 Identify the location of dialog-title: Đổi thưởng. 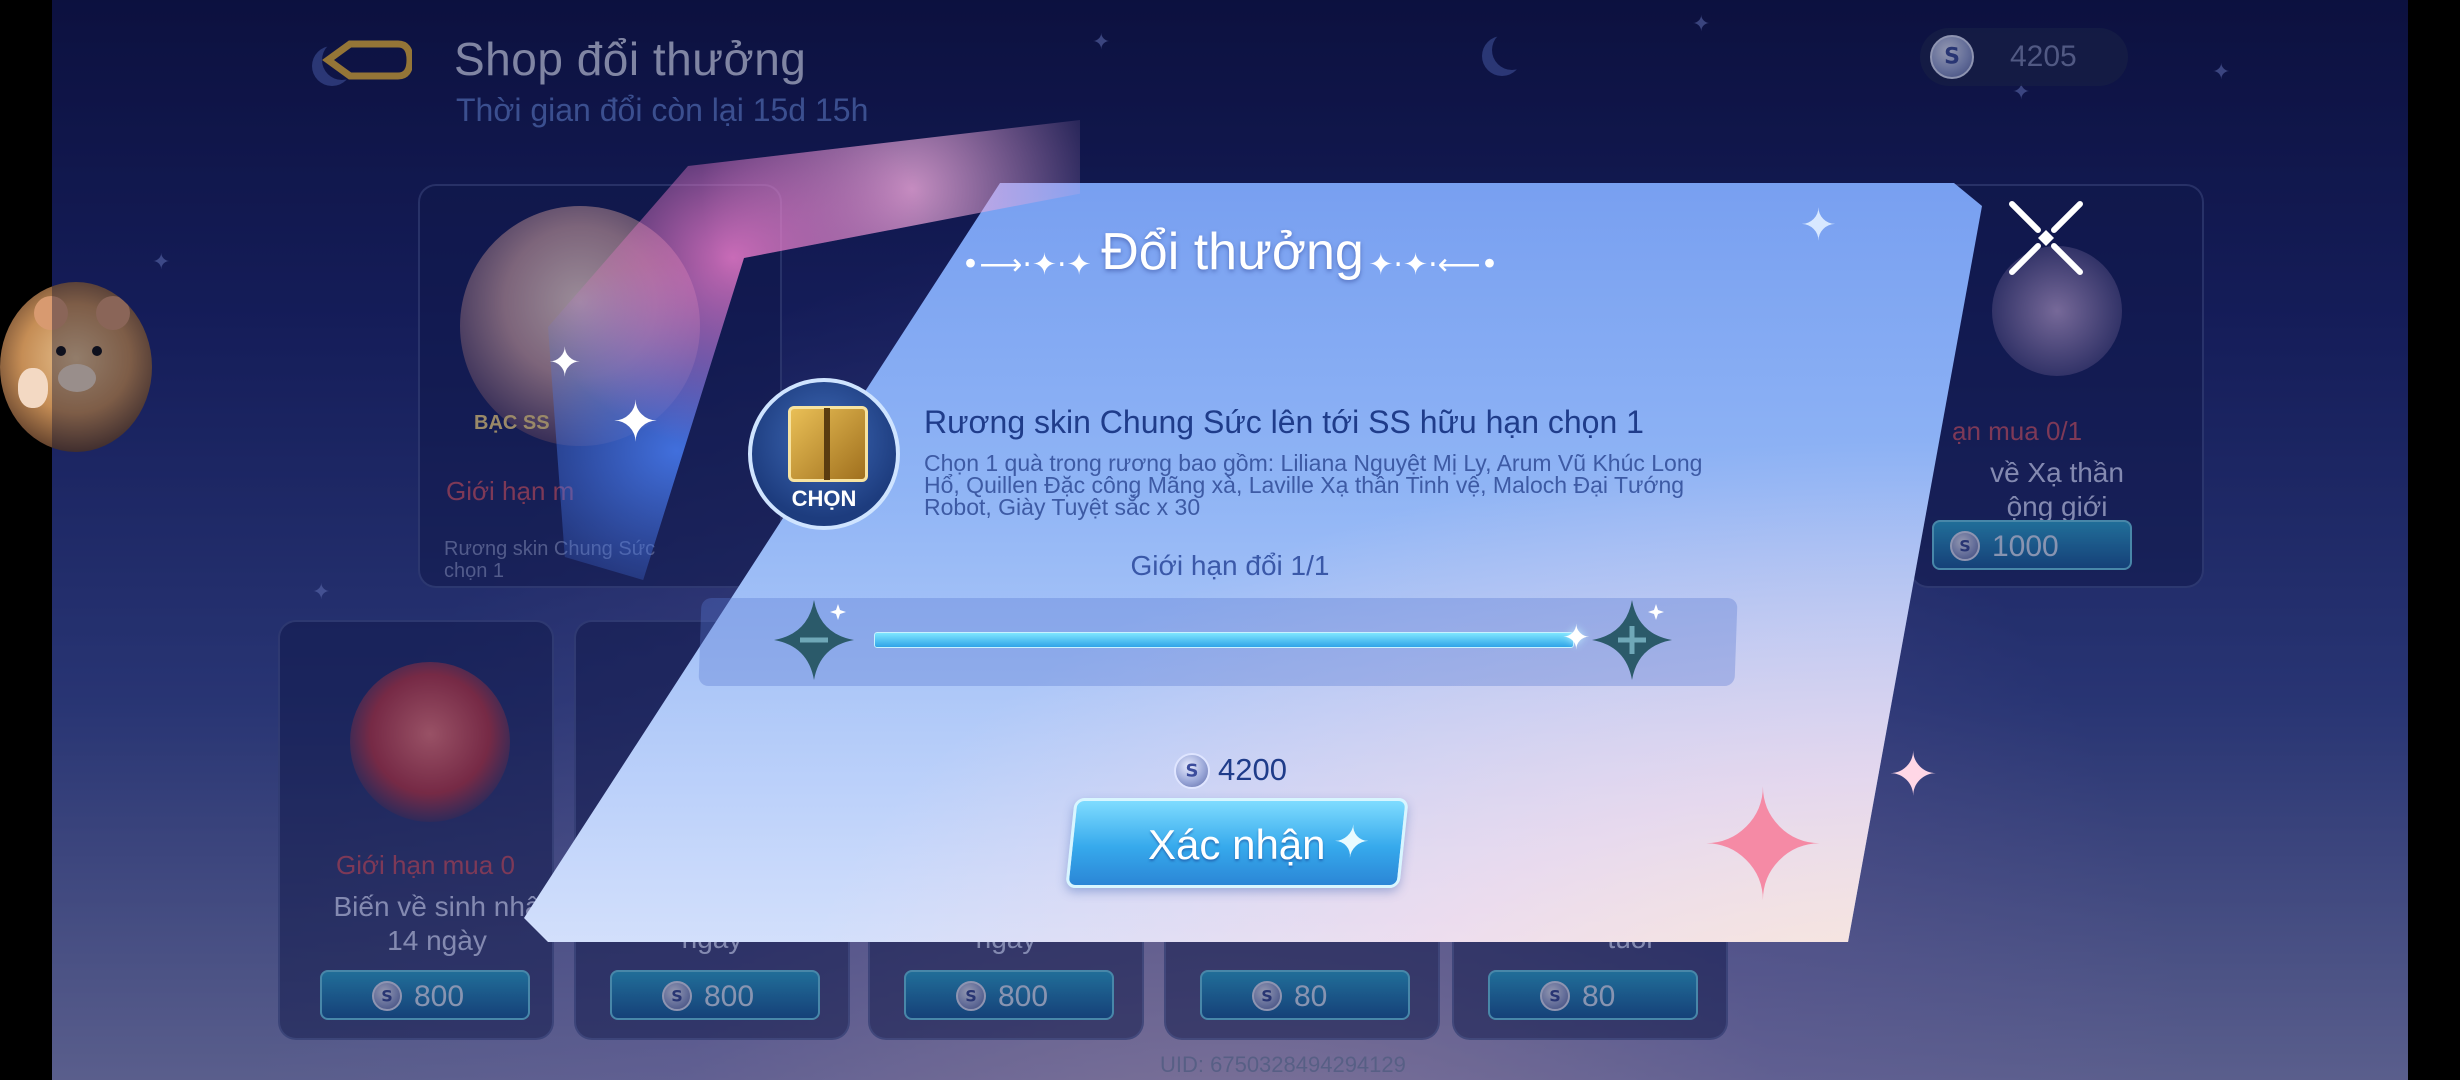
(1232, 252).